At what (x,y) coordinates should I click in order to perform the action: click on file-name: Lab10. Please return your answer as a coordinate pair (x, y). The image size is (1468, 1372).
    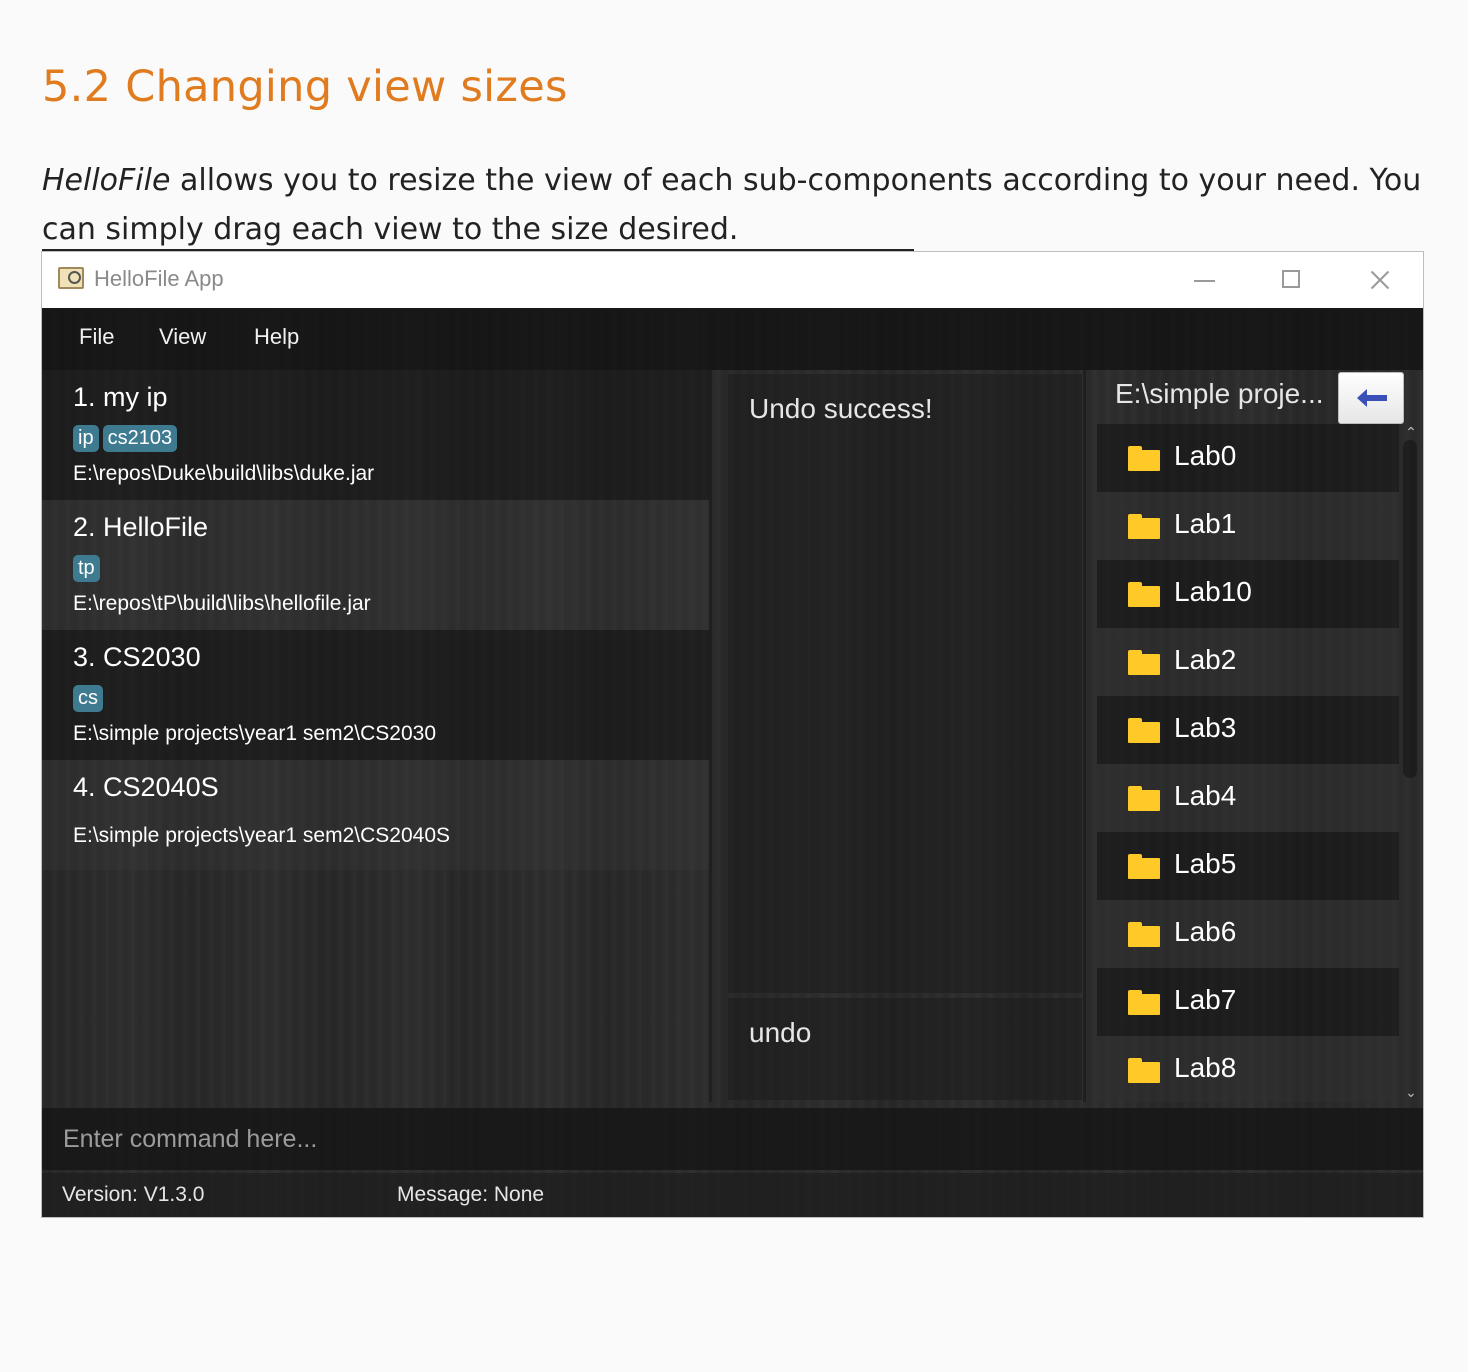
    Looking at the image, I should click on (1213, 591).